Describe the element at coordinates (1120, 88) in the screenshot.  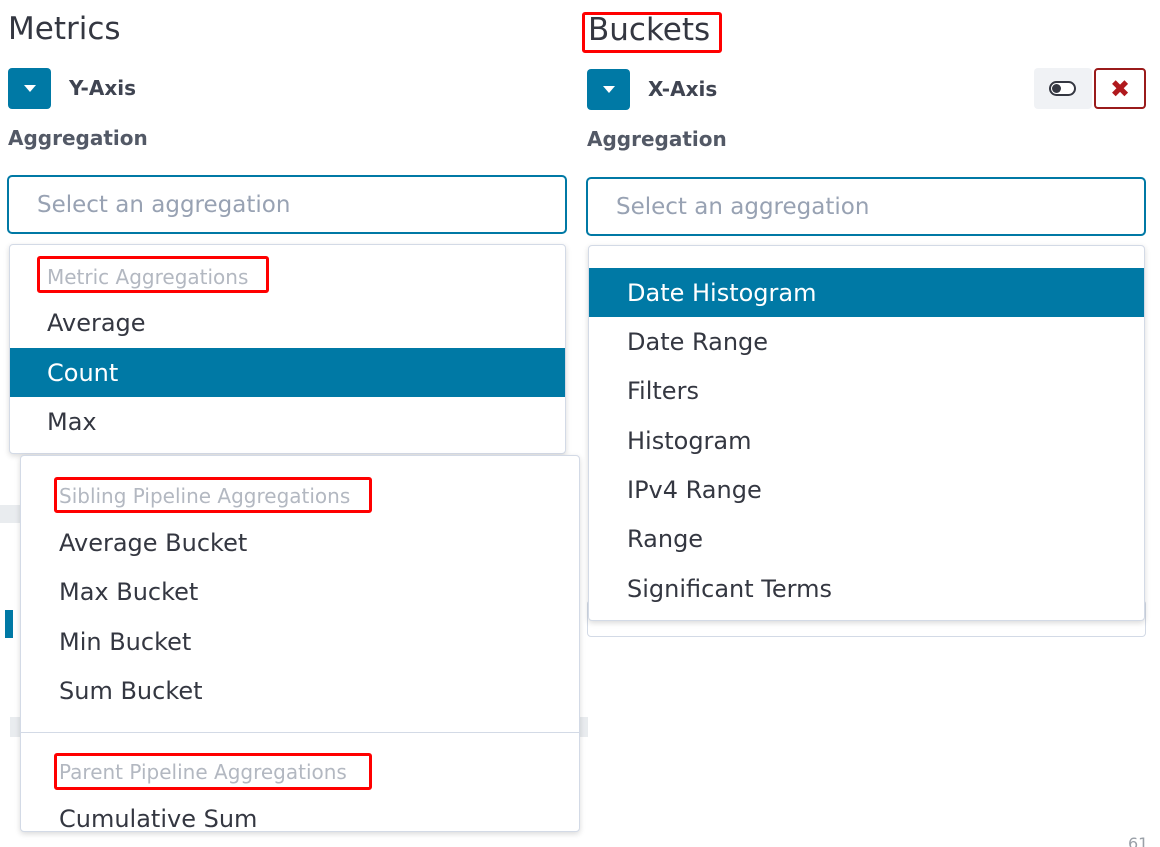
I see `close-icon: ✖` at that location.